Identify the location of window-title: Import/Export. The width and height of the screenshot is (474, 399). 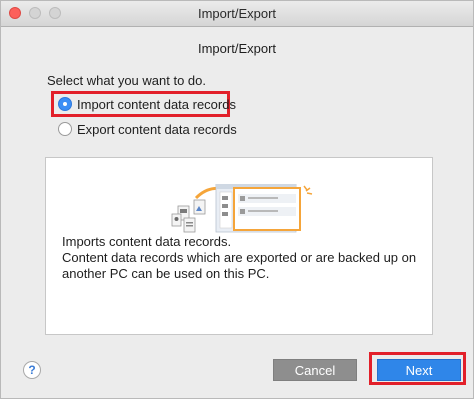
(237, 13).